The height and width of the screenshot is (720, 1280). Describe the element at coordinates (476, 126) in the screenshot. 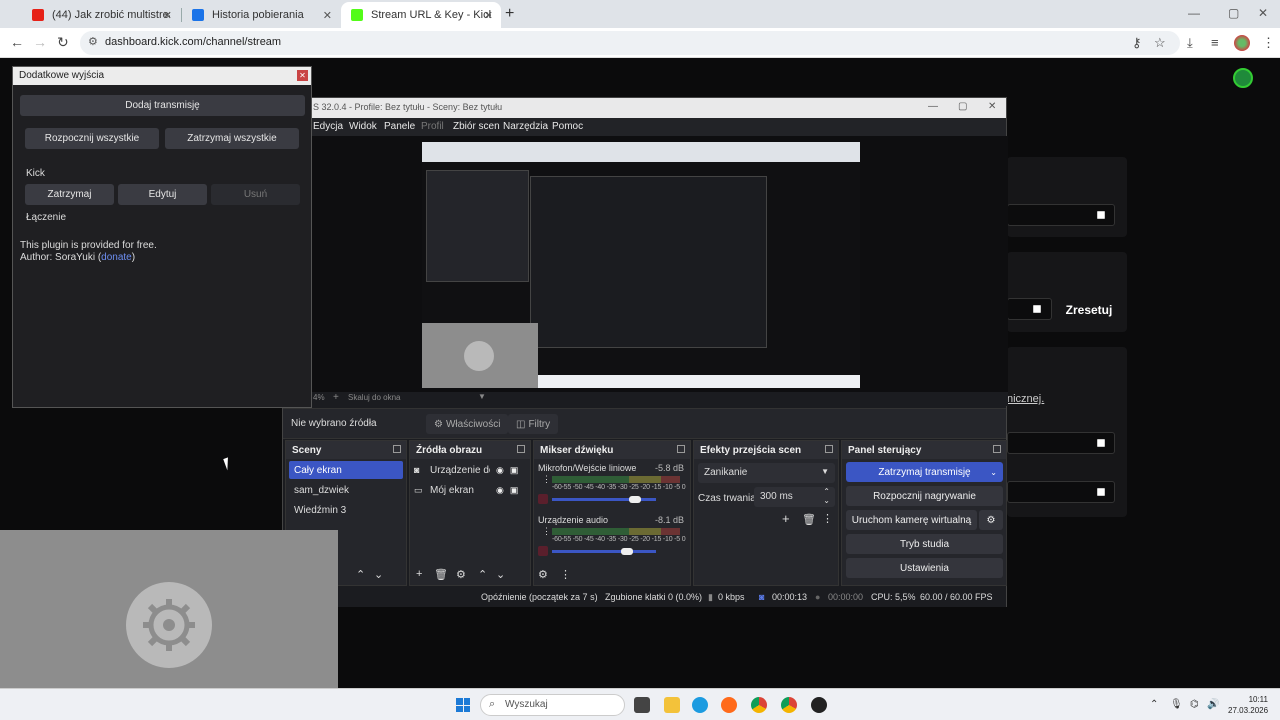

I see `menu-scene-collection: Zbiór scen` at that location.